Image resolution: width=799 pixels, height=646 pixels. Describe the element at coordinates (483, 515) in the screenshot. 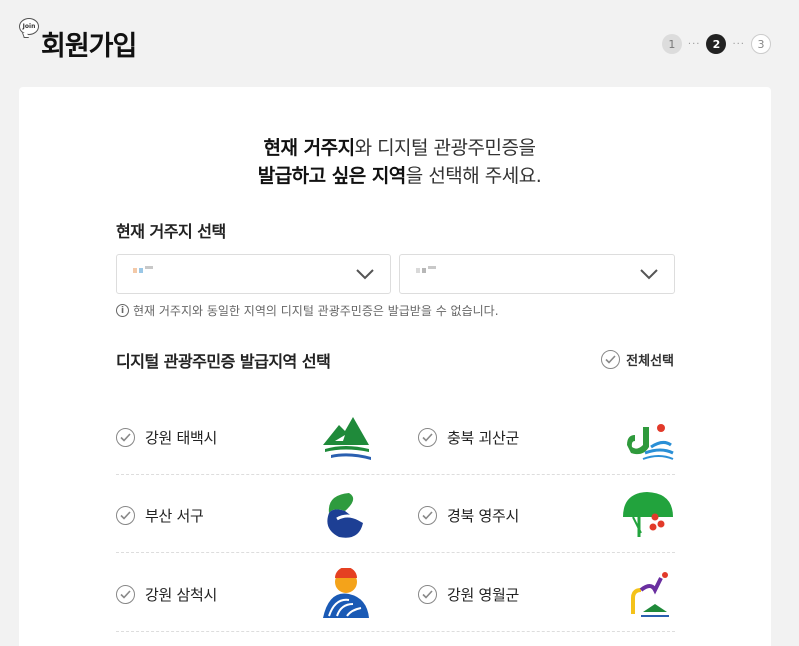

I see `region-label: 경북 영주시` at that location.